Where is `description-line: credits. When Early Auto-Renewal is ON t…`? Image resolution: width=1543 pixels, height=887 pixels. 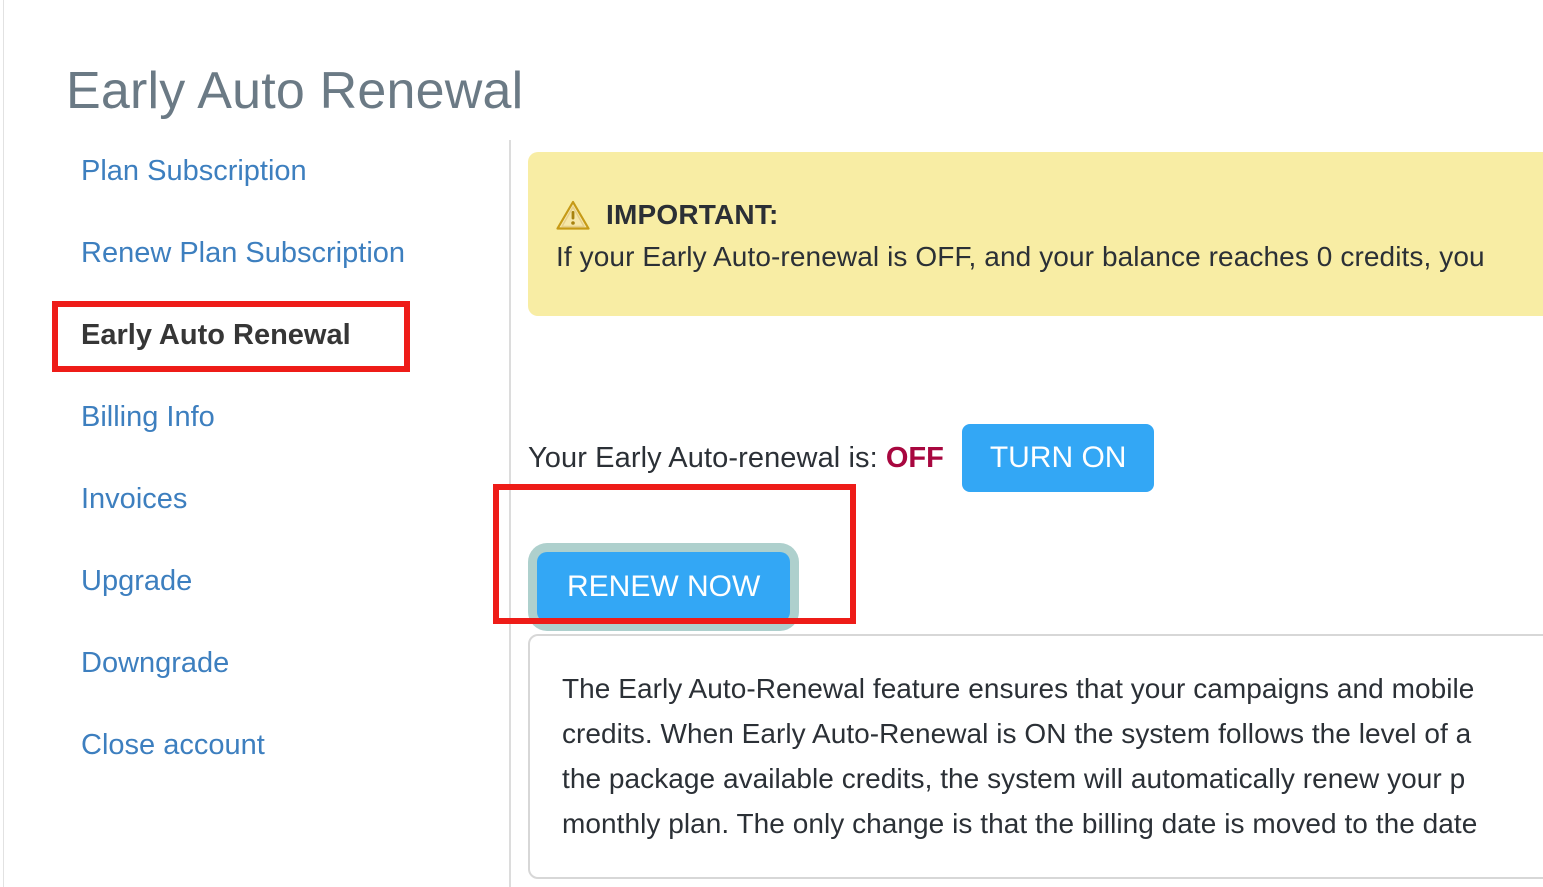 description-line: credits. When Early Auto-Renewal is ON t… is located at coordinates (1017, 733).